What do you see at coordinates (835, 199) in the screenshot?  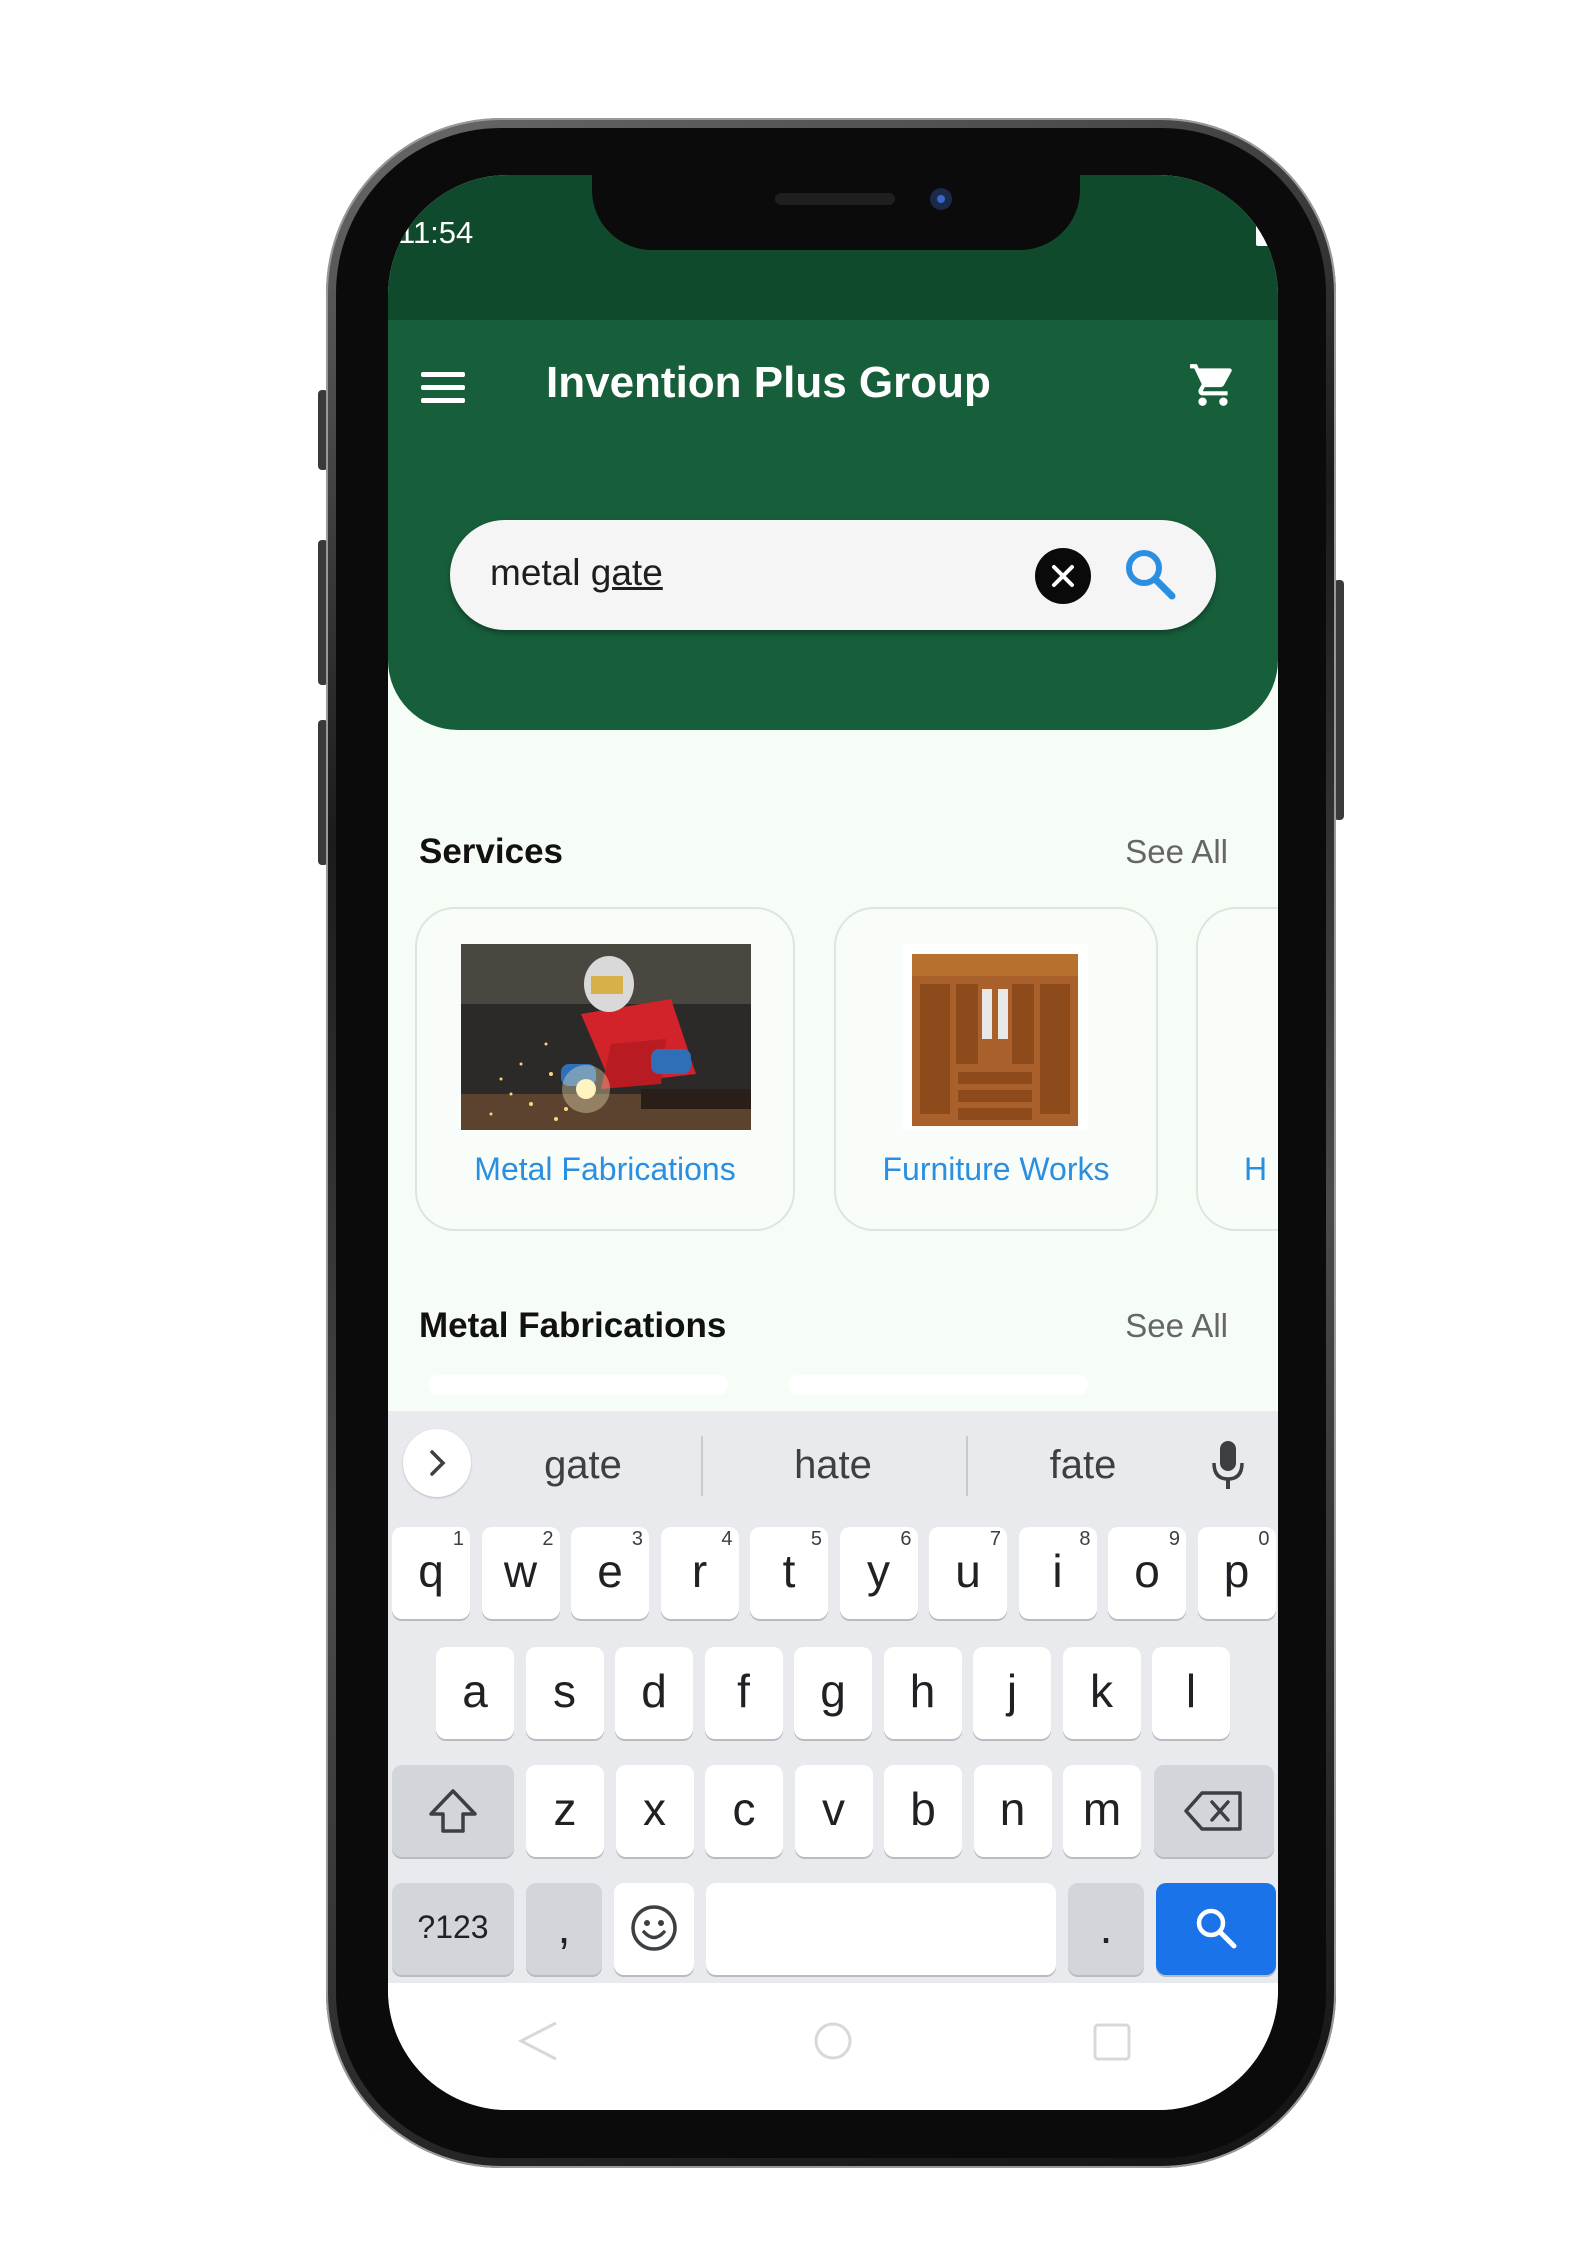 I see `speaker-grille` at bounding box center [835, 199].